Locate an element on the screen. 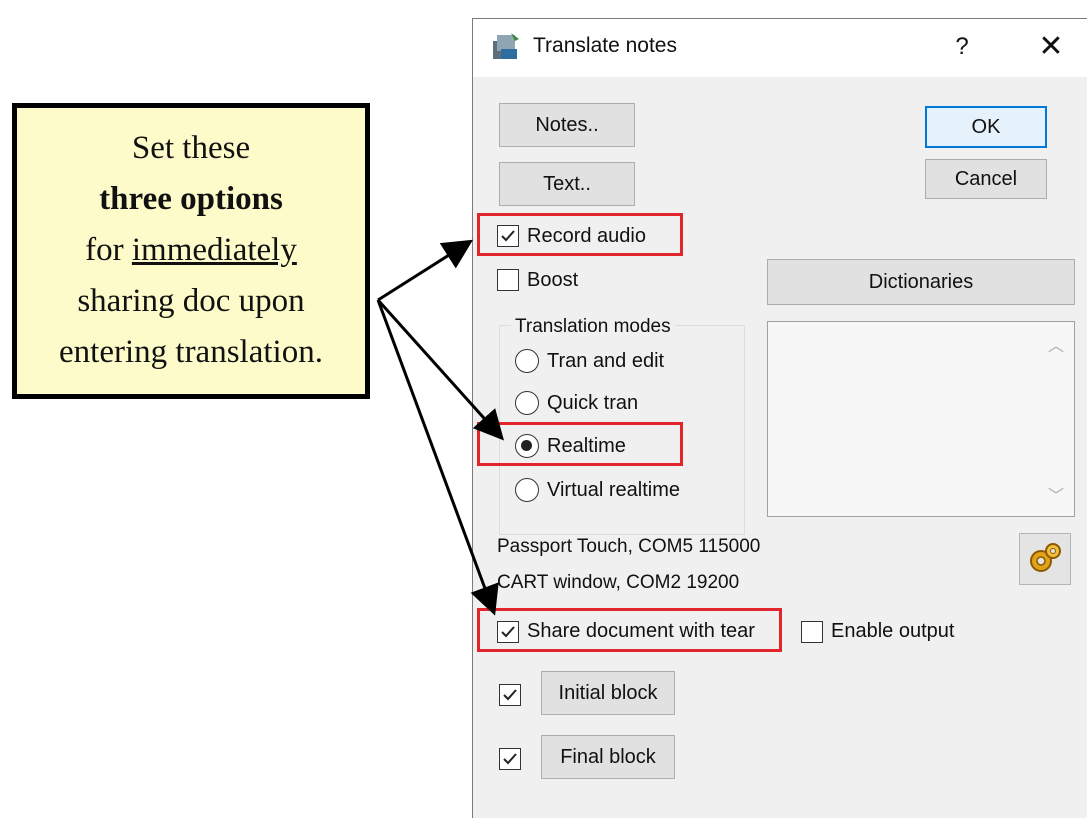  initial-block-checkbox is located at coordinates (510, 695).